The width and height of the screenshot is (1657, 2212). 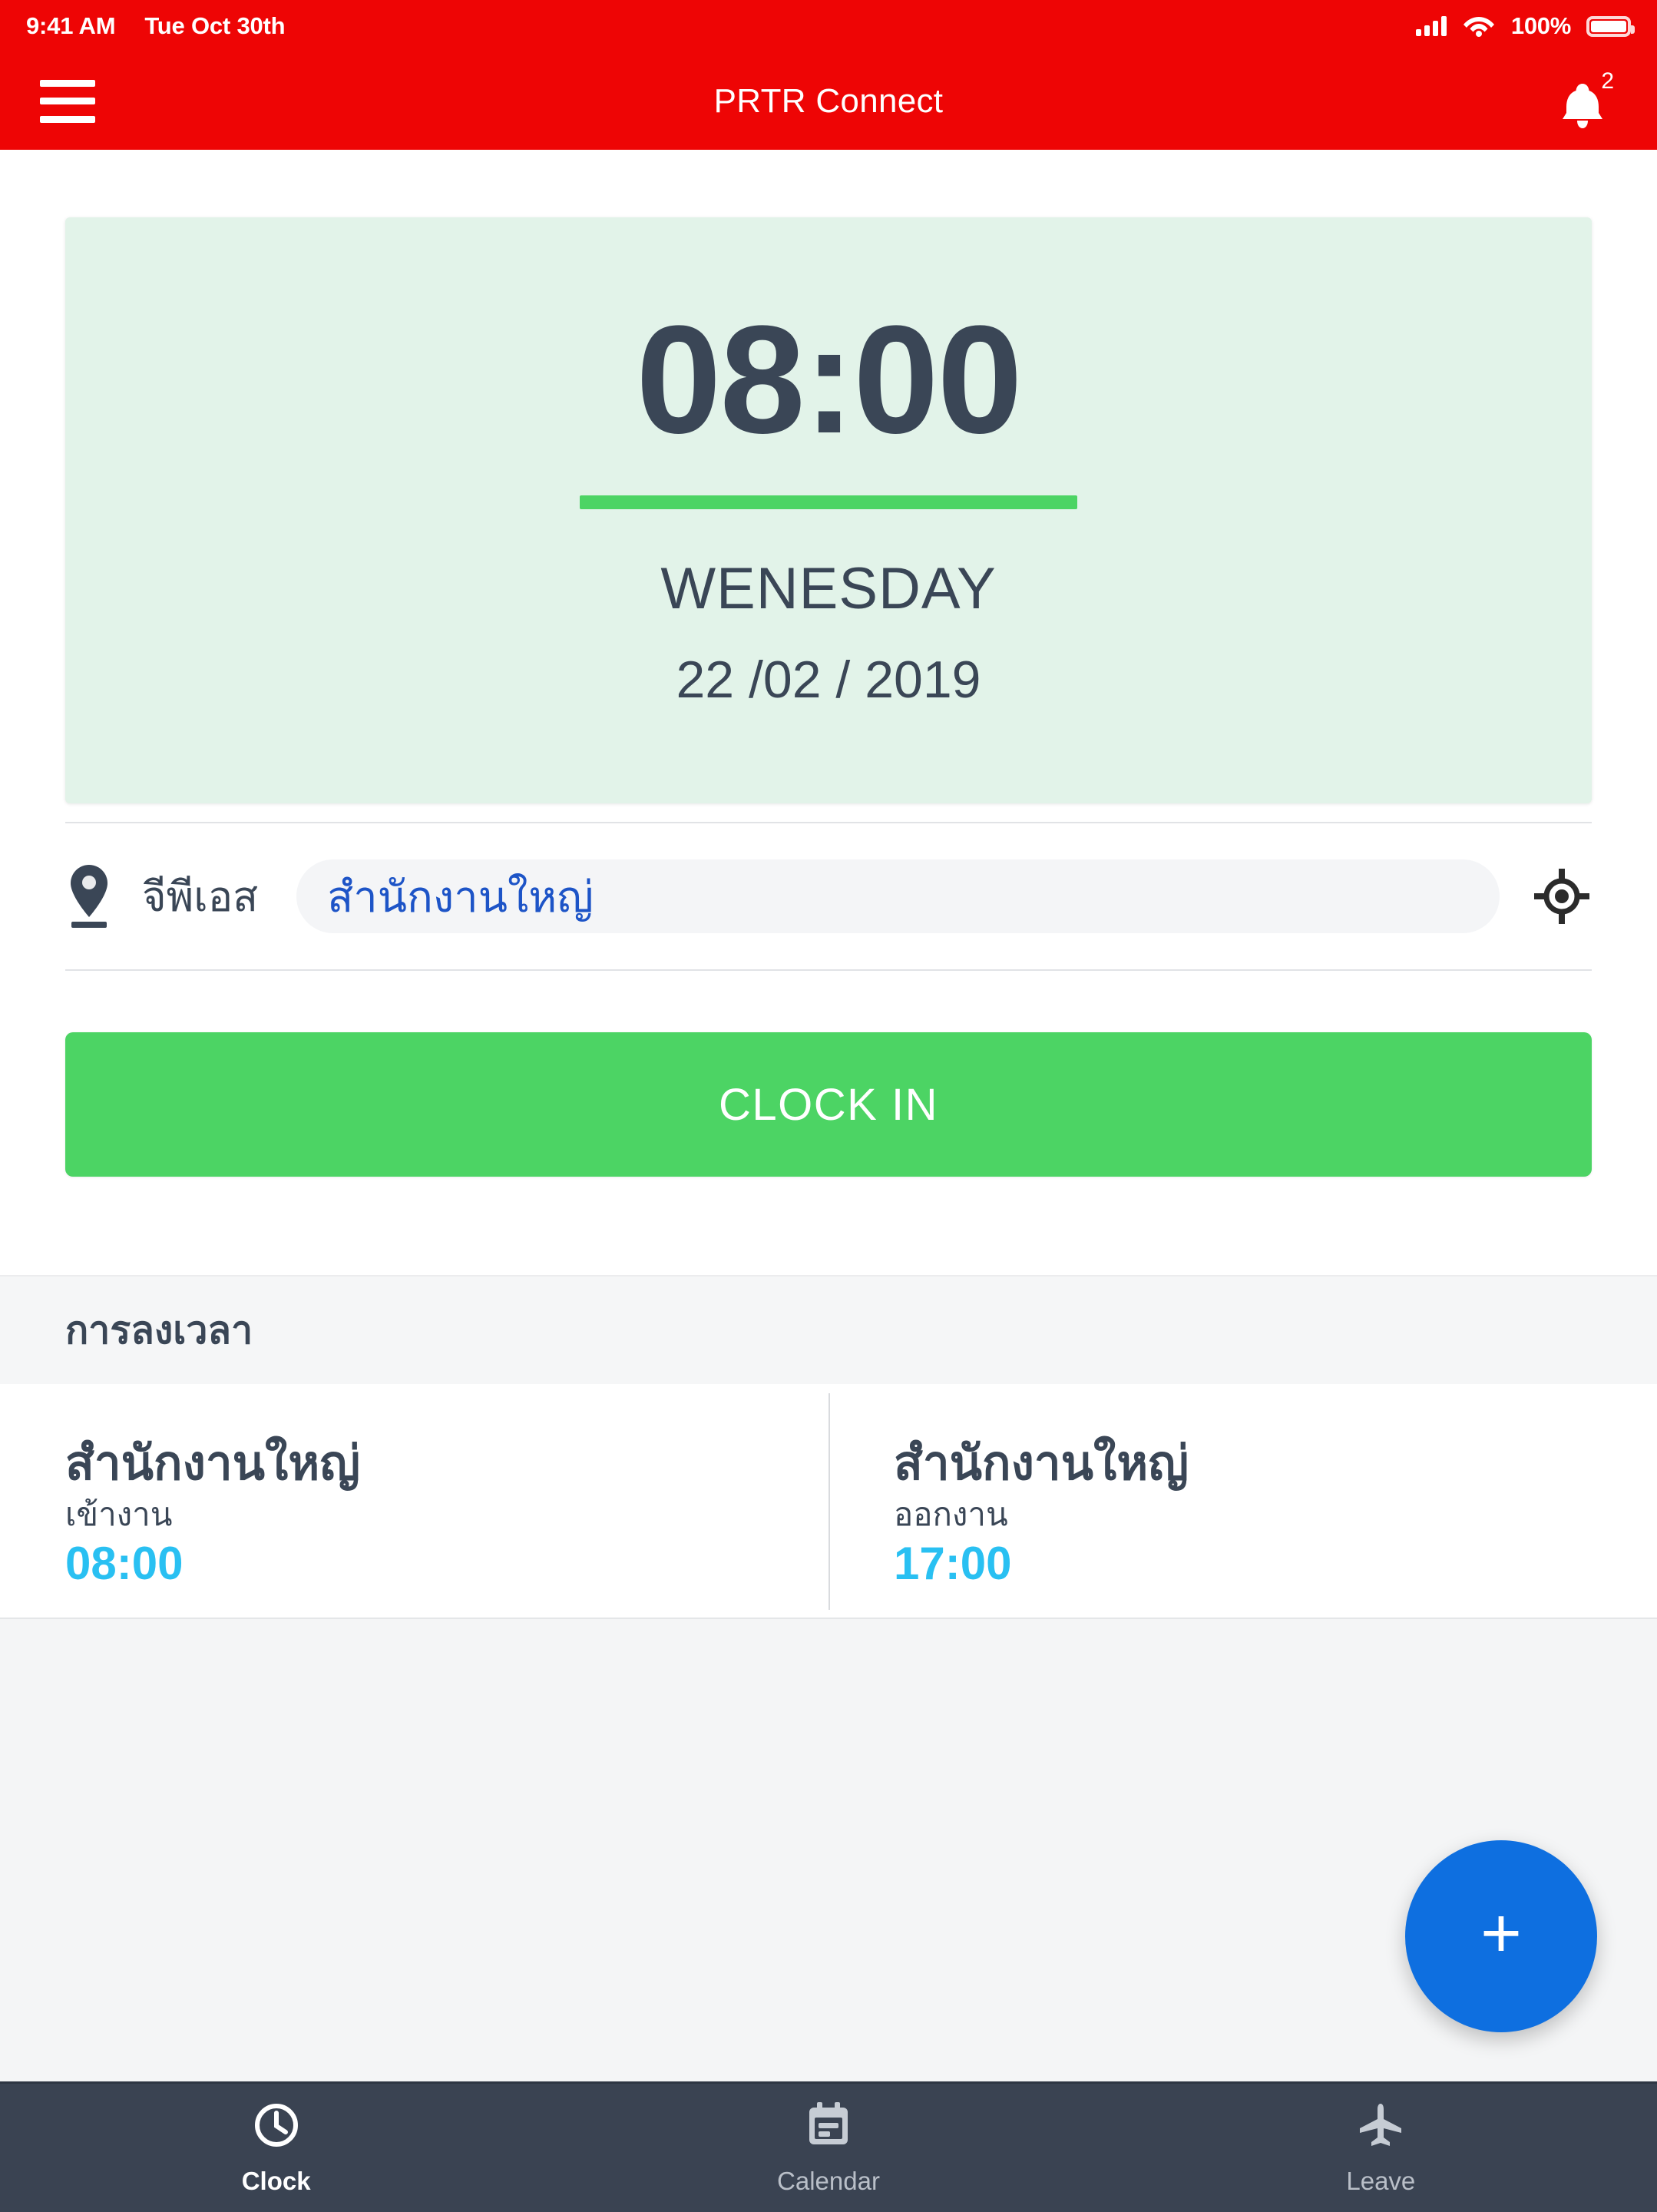 I want to click on gps-location-input: สำนักงานใหญ่, so click(x=898, y=896).